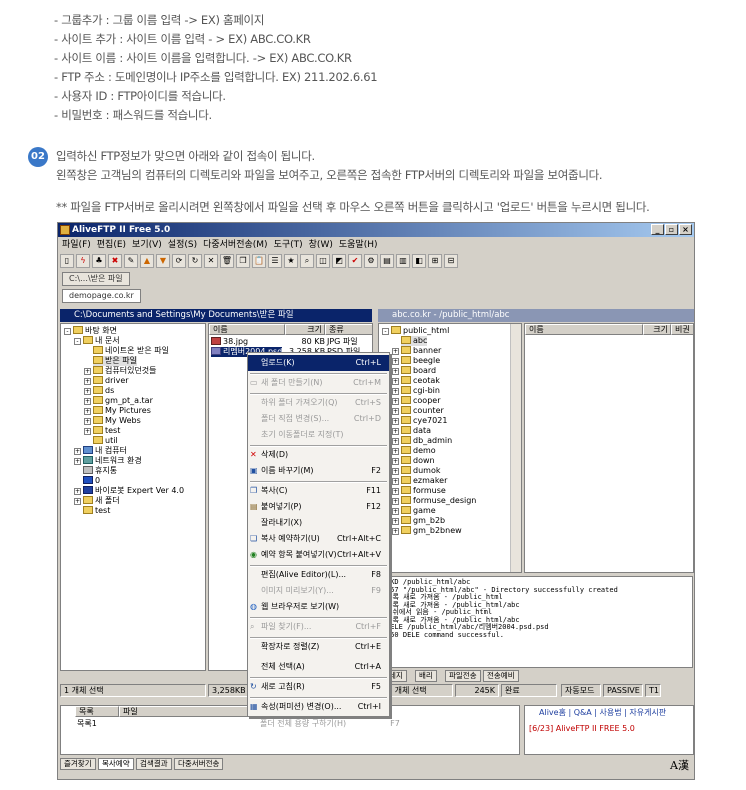 Image resolution: width=746 pixels, height=790 pixels. I want to click on tree-item: + banner, so click(416, 351).